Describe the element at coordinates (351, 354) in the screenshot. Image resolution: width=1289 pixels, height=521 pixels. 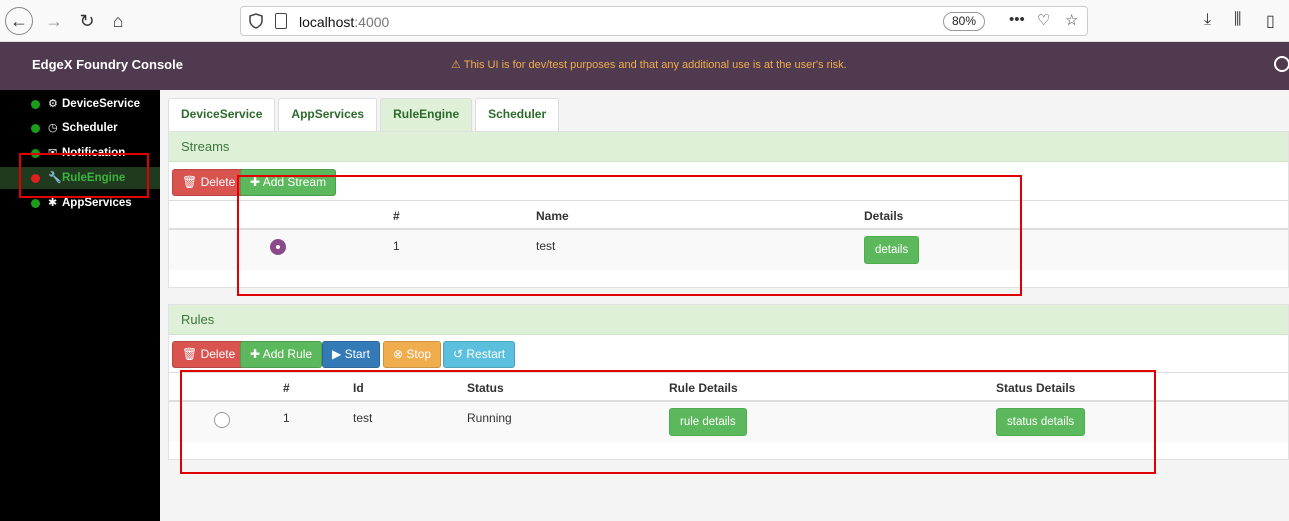
I see `start-rule-button: ▶ Start` at that location.